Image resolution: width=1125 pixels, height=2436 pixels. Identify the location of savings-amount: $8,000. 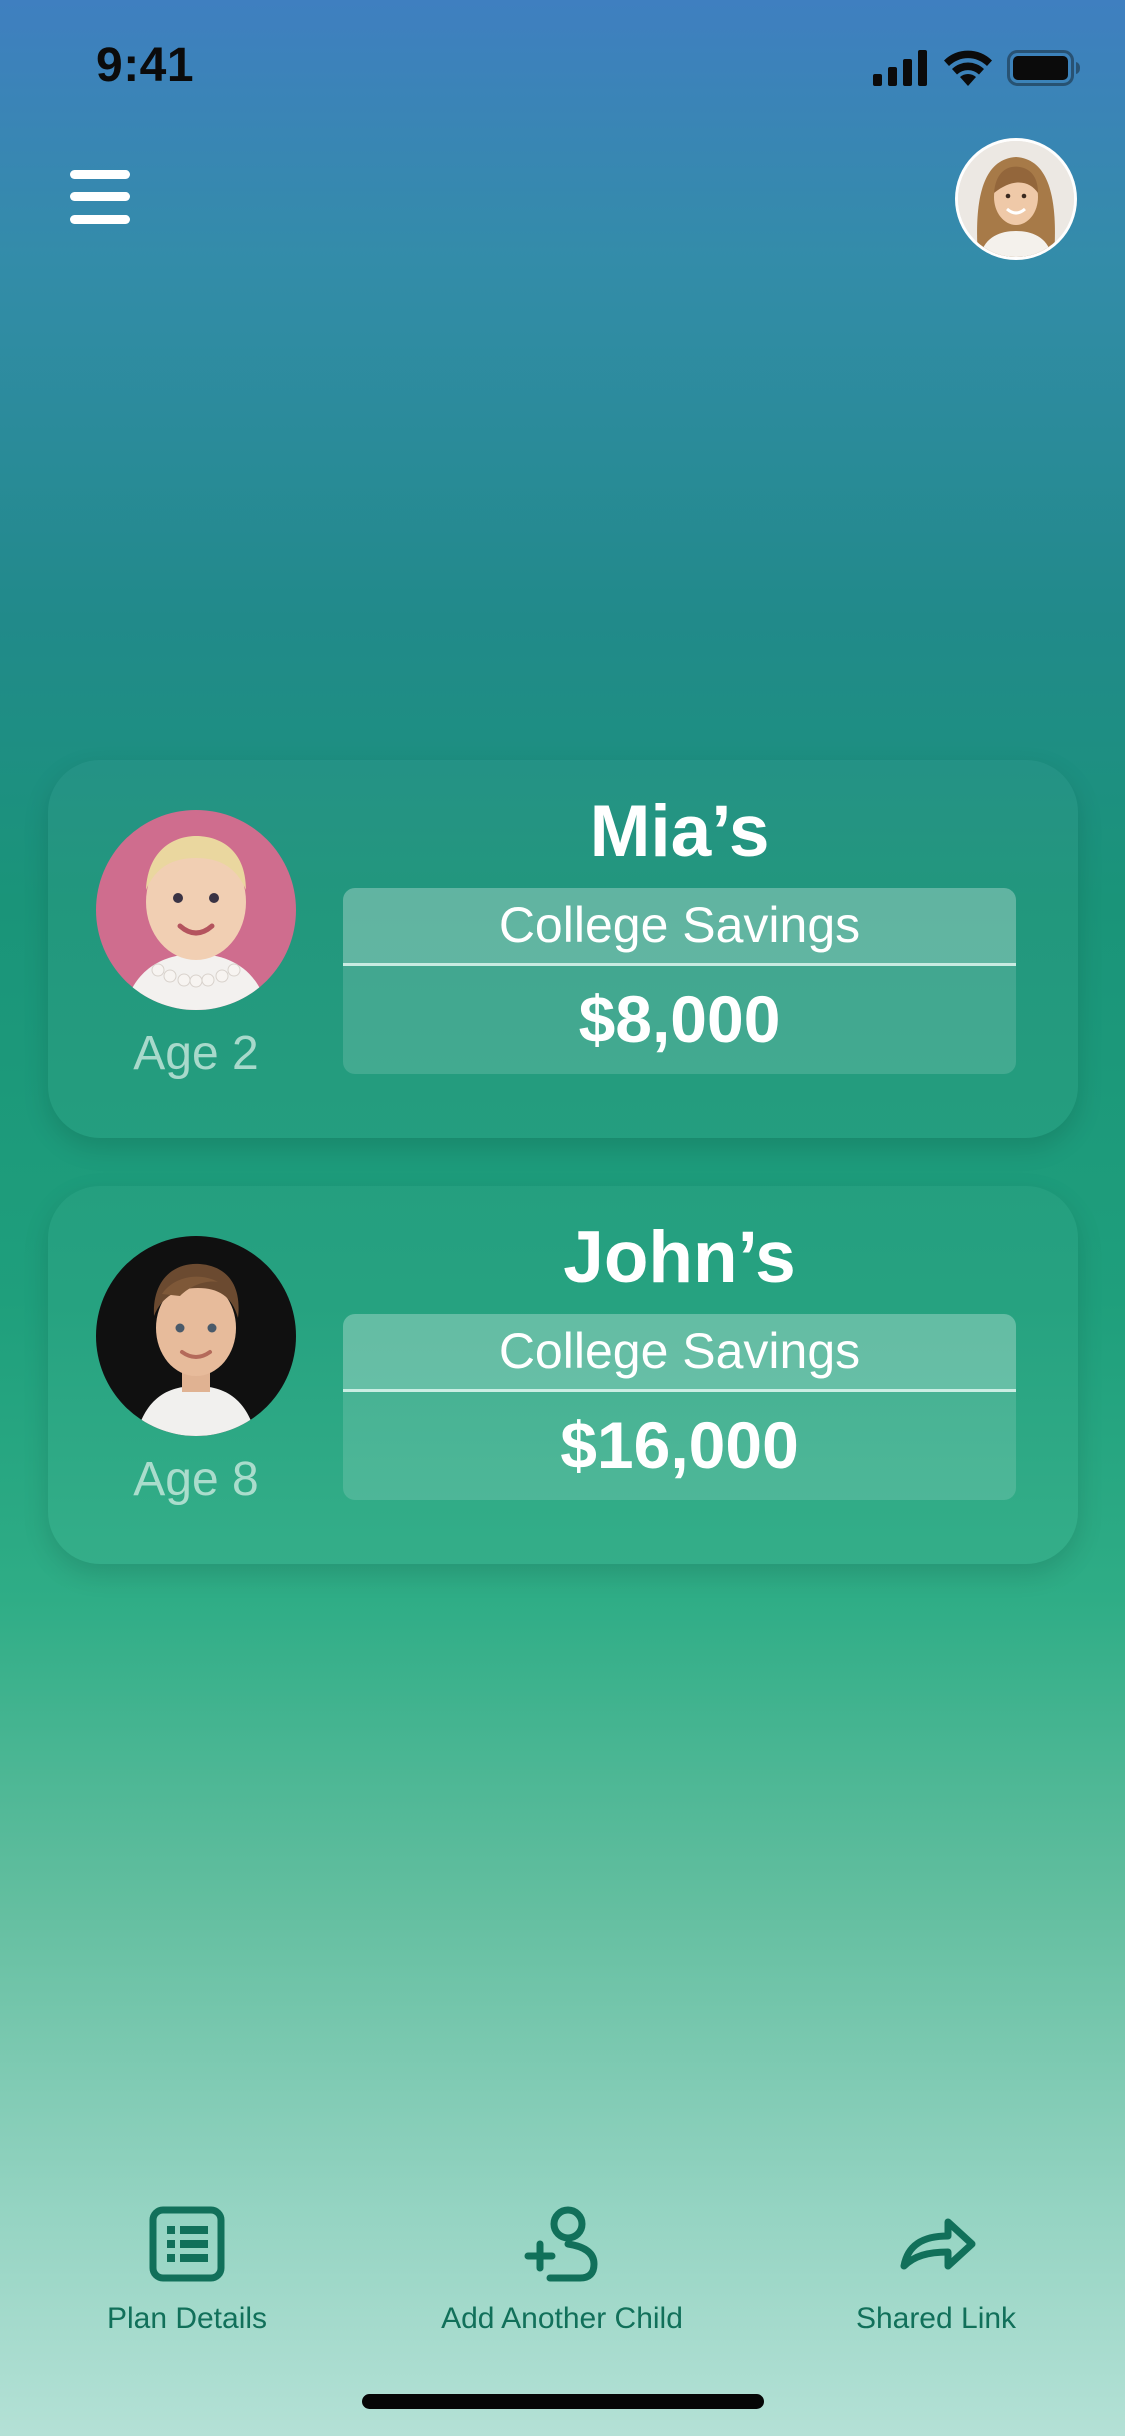
(679, 1019).